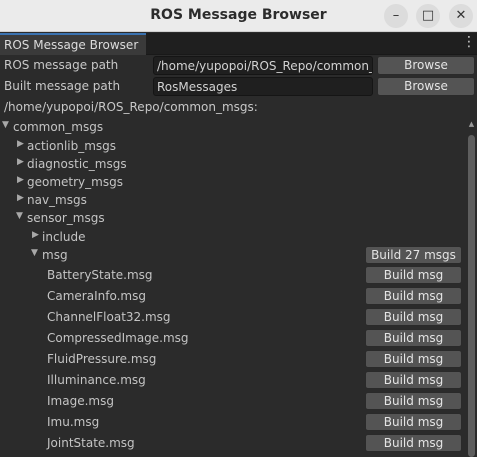 Image resolution: width=477 pixels, height=457 pixels. I want to click on minimize-icon: –, so click(396, 16).